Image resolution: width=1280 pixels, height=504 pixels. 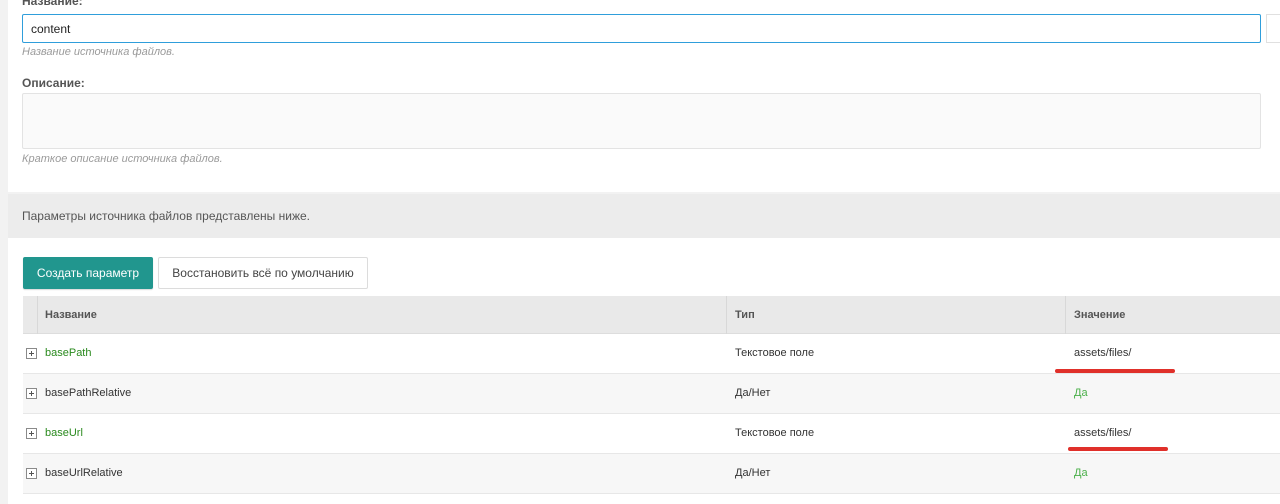 I want to click on table-row: basePathRelative Да/Нет Да, so click(x=651, y=394).